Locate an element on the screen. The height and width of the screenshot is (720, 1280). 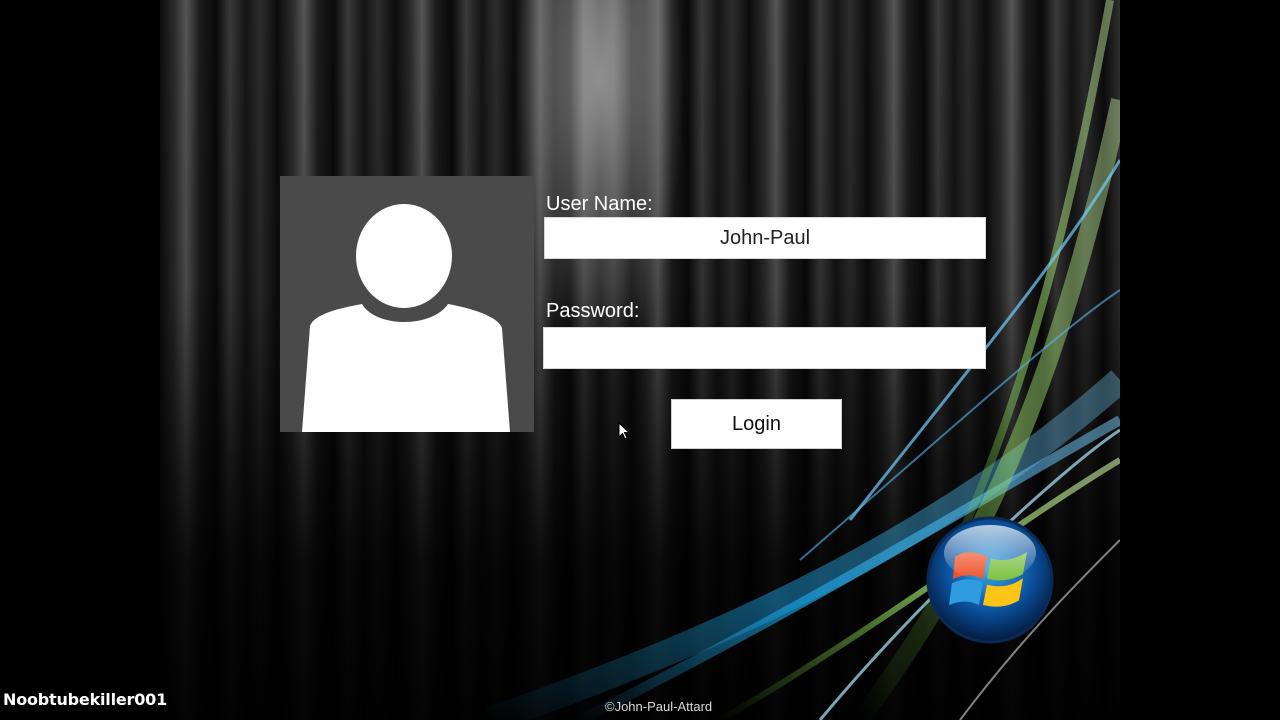
user-avatar is located at coordinates (407, 304).